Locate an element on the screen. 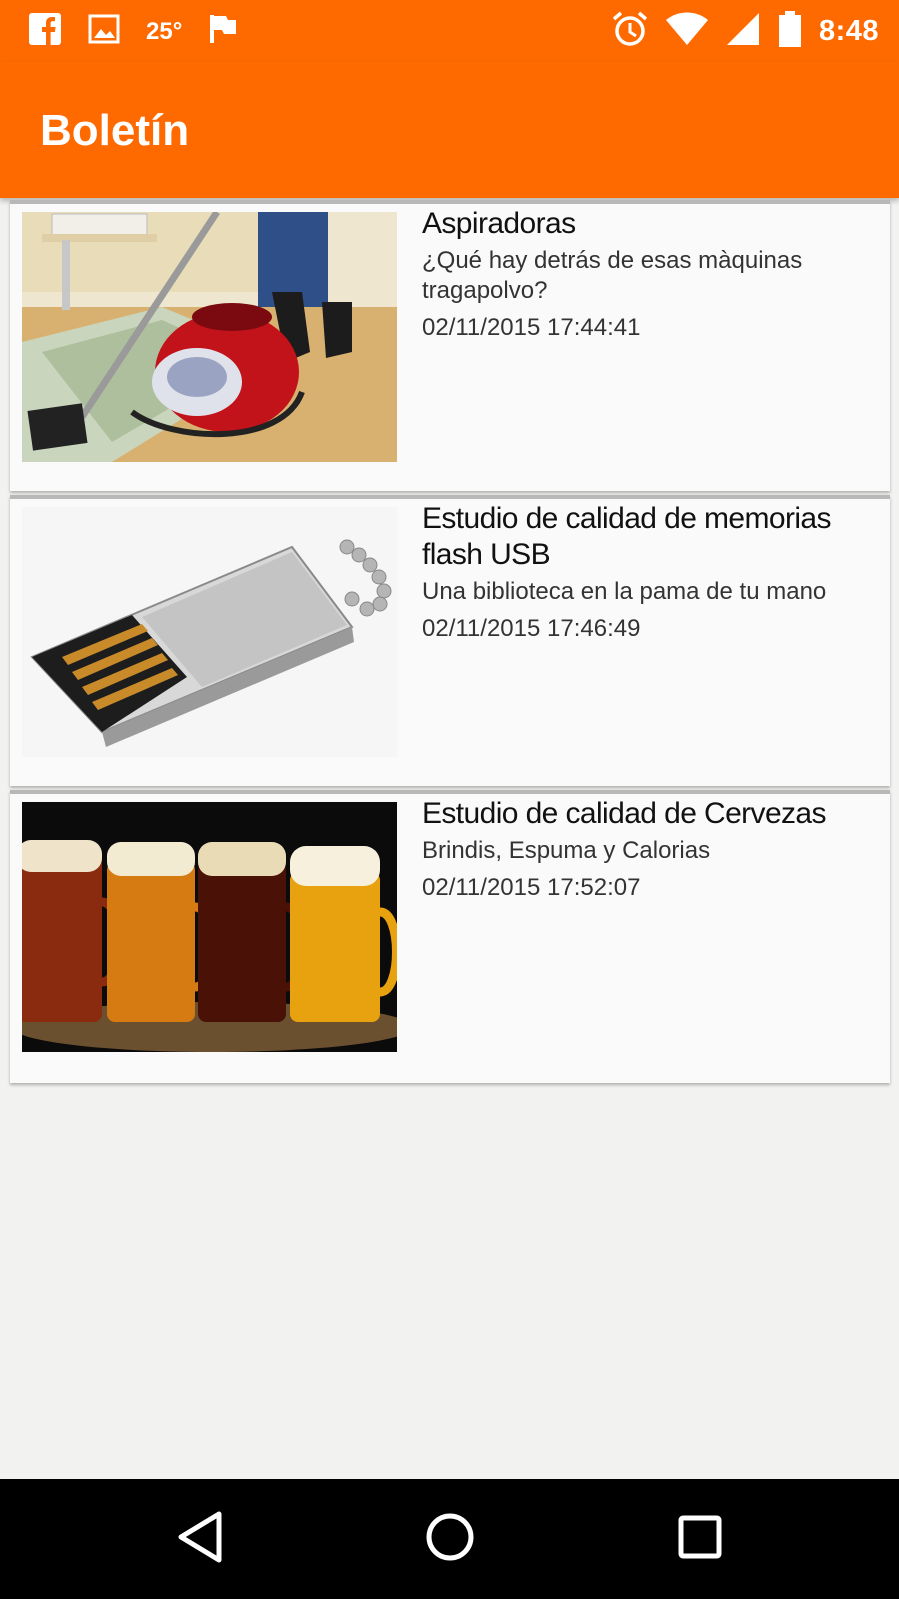 Image resolution: width=899 pixels, height=1599 pixels. article-thumbnail-usb is located at coordinates (209, 632).